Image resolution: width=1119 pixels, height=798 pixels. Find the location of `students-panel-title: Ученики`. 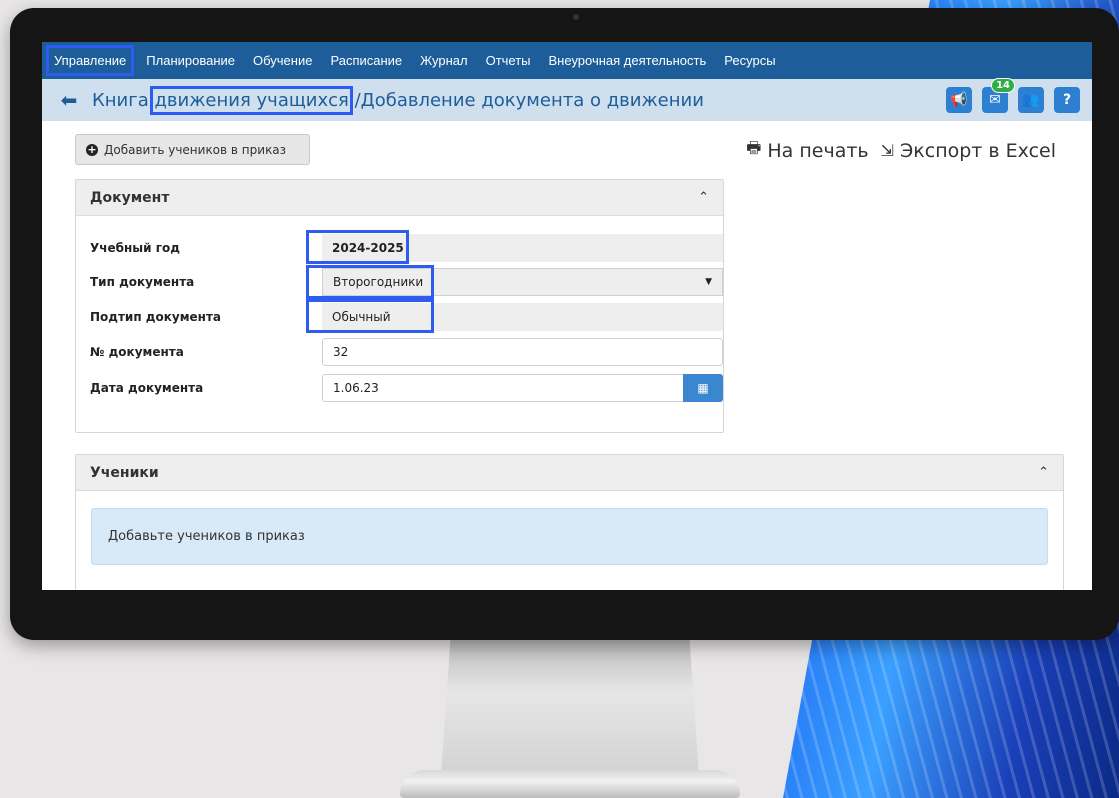

students-panel-title: Ученики is located at coordinates (124, 472).